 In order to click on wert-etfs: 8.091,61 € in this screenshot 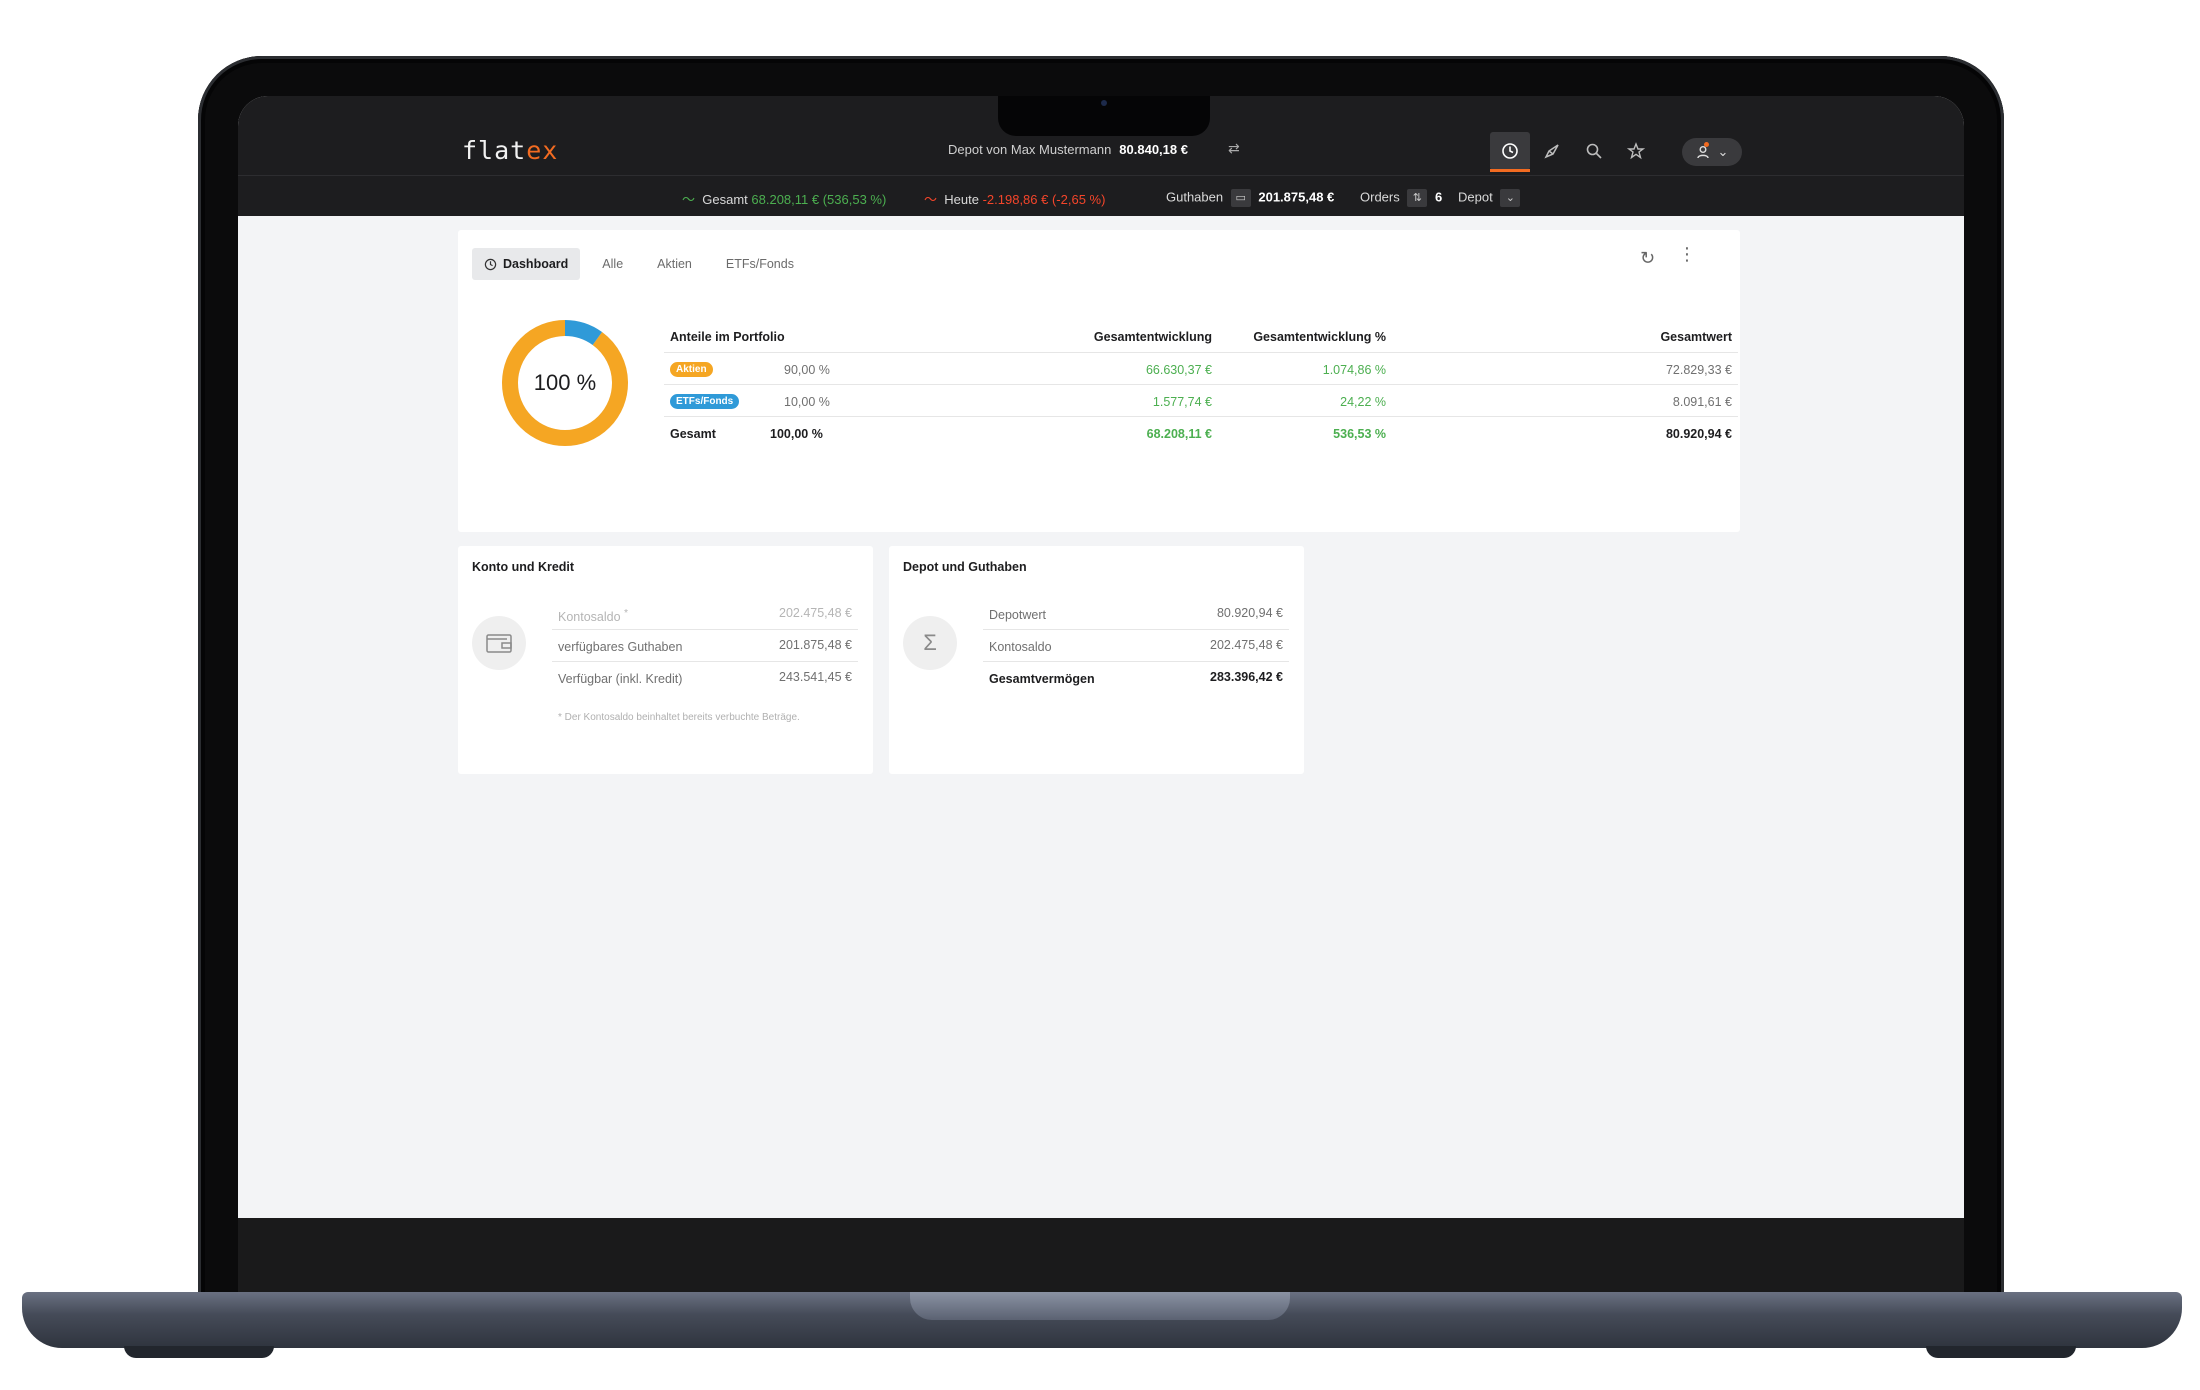, I will do `click(1702, 402)`.